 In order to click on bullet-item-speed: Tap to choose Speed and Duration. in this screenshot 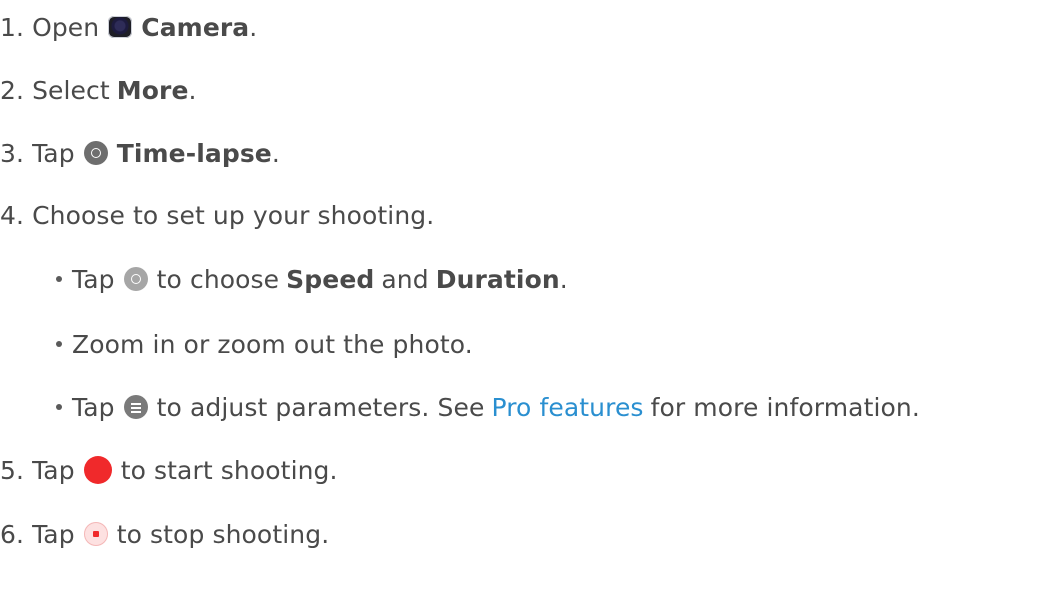, I will do `click(284, 279)`.